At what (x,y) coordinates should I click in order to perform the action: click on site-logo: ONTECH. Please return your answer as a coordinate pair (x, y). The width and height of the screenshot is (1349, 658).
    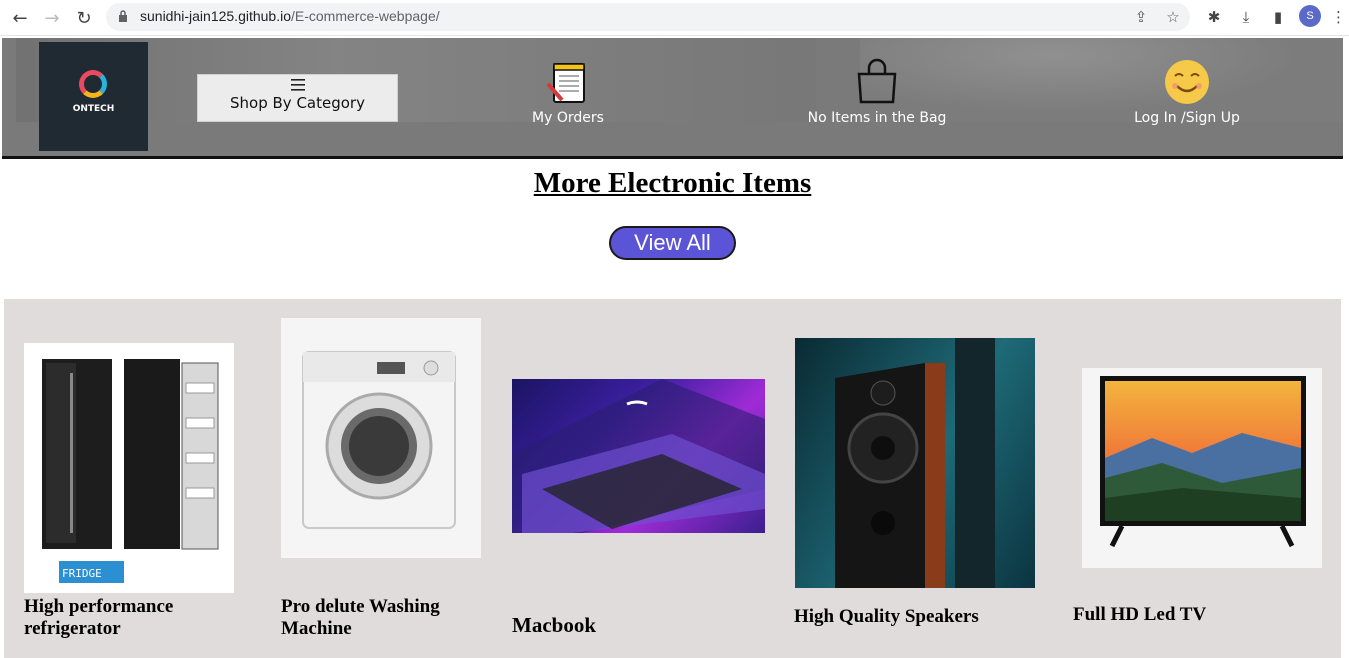
    Looking at the image, I should click on (93, 96).